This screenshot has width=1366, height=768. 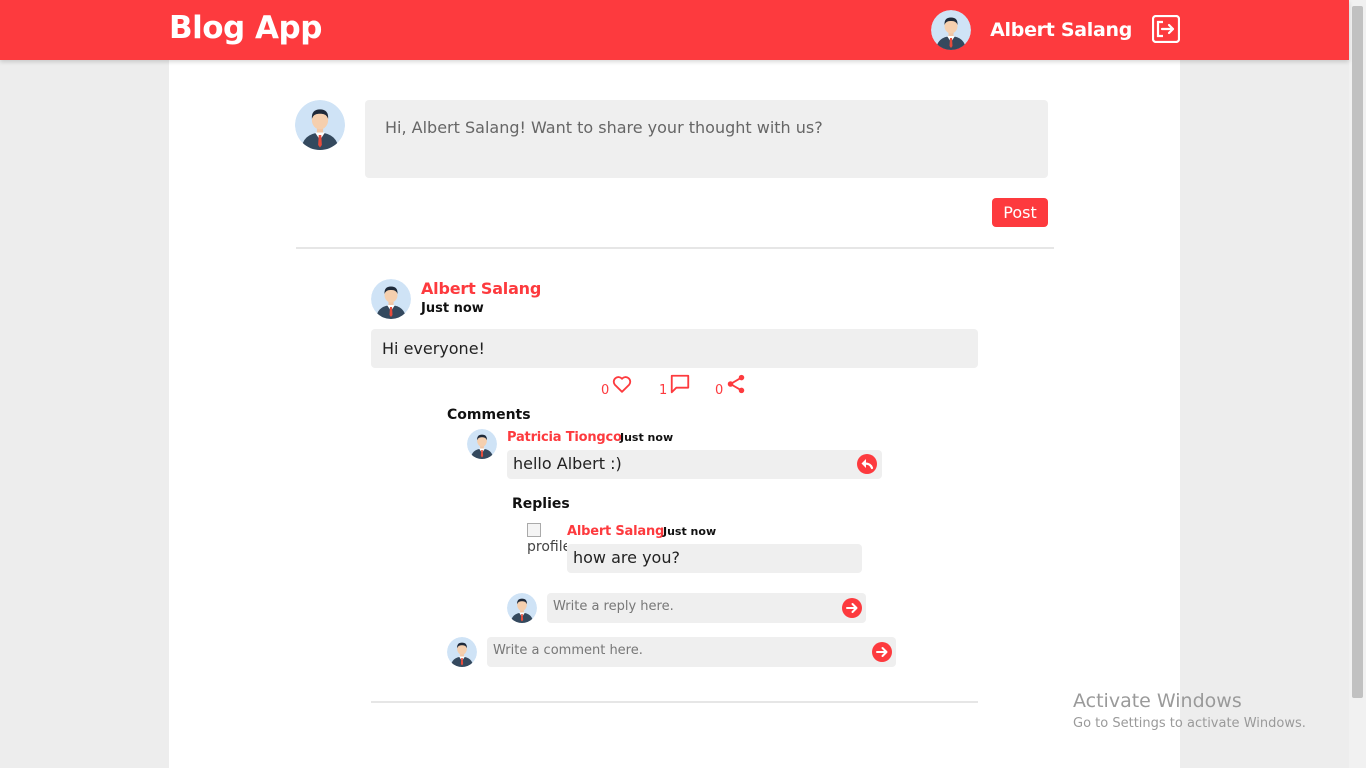 What do you see at coordinates (541, 504) in the screenshot?
I see `replies-heading: Replies` at bounding box center [541, 504].